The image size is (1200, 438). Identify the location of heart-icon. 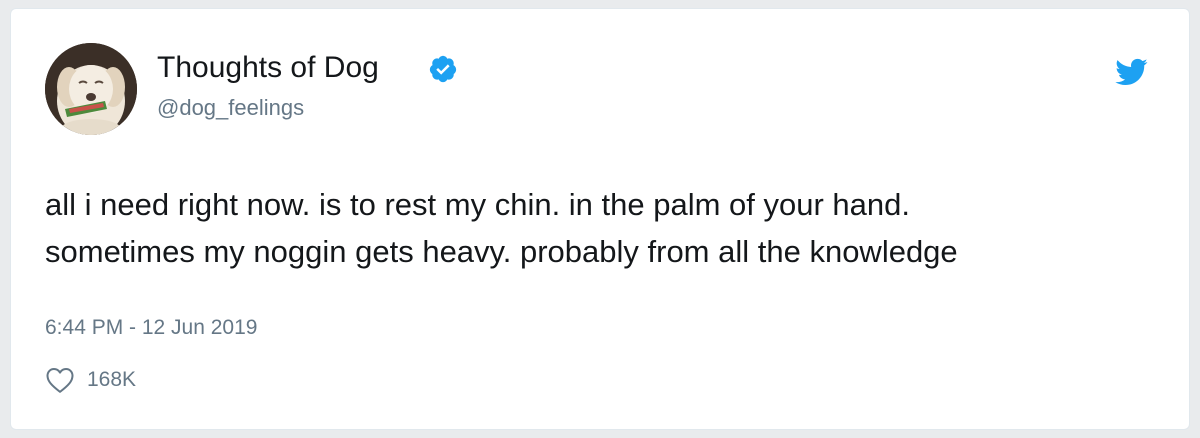
(60, 380).